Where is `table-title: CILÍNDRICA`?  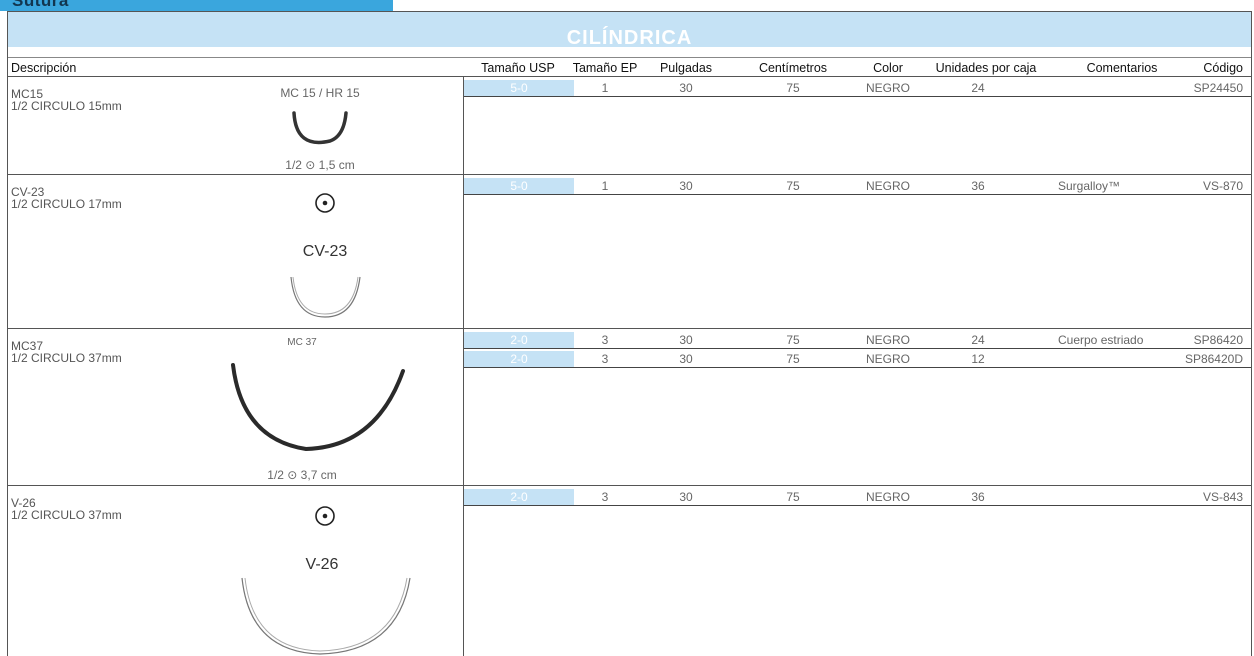
table-title: CILÍNDRICA is located at coordinates (629, 38).